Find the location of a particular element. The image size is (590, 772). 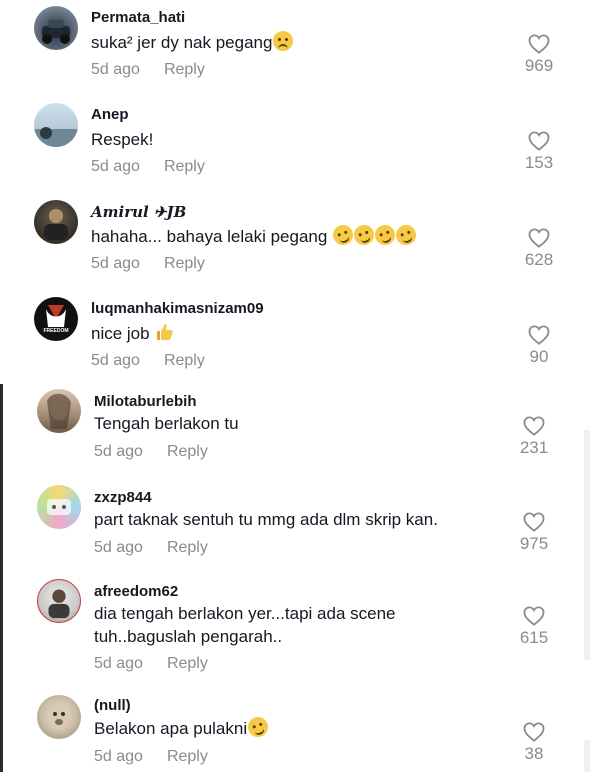

like-count: 153 is located at coordinates (539, 162).